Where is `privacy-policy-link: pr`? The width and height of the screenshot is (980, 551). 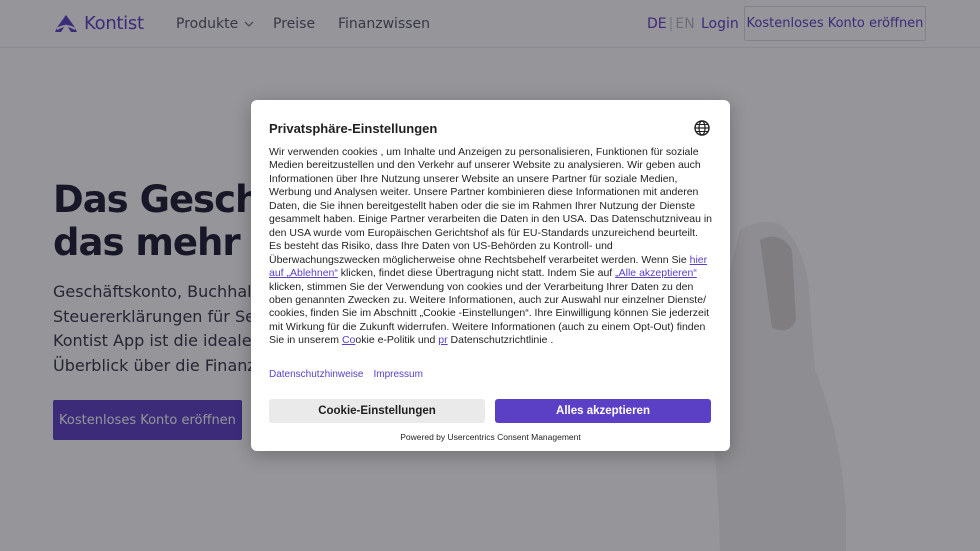
privacy-policy-link: pr is located at coordinates (442, 340).